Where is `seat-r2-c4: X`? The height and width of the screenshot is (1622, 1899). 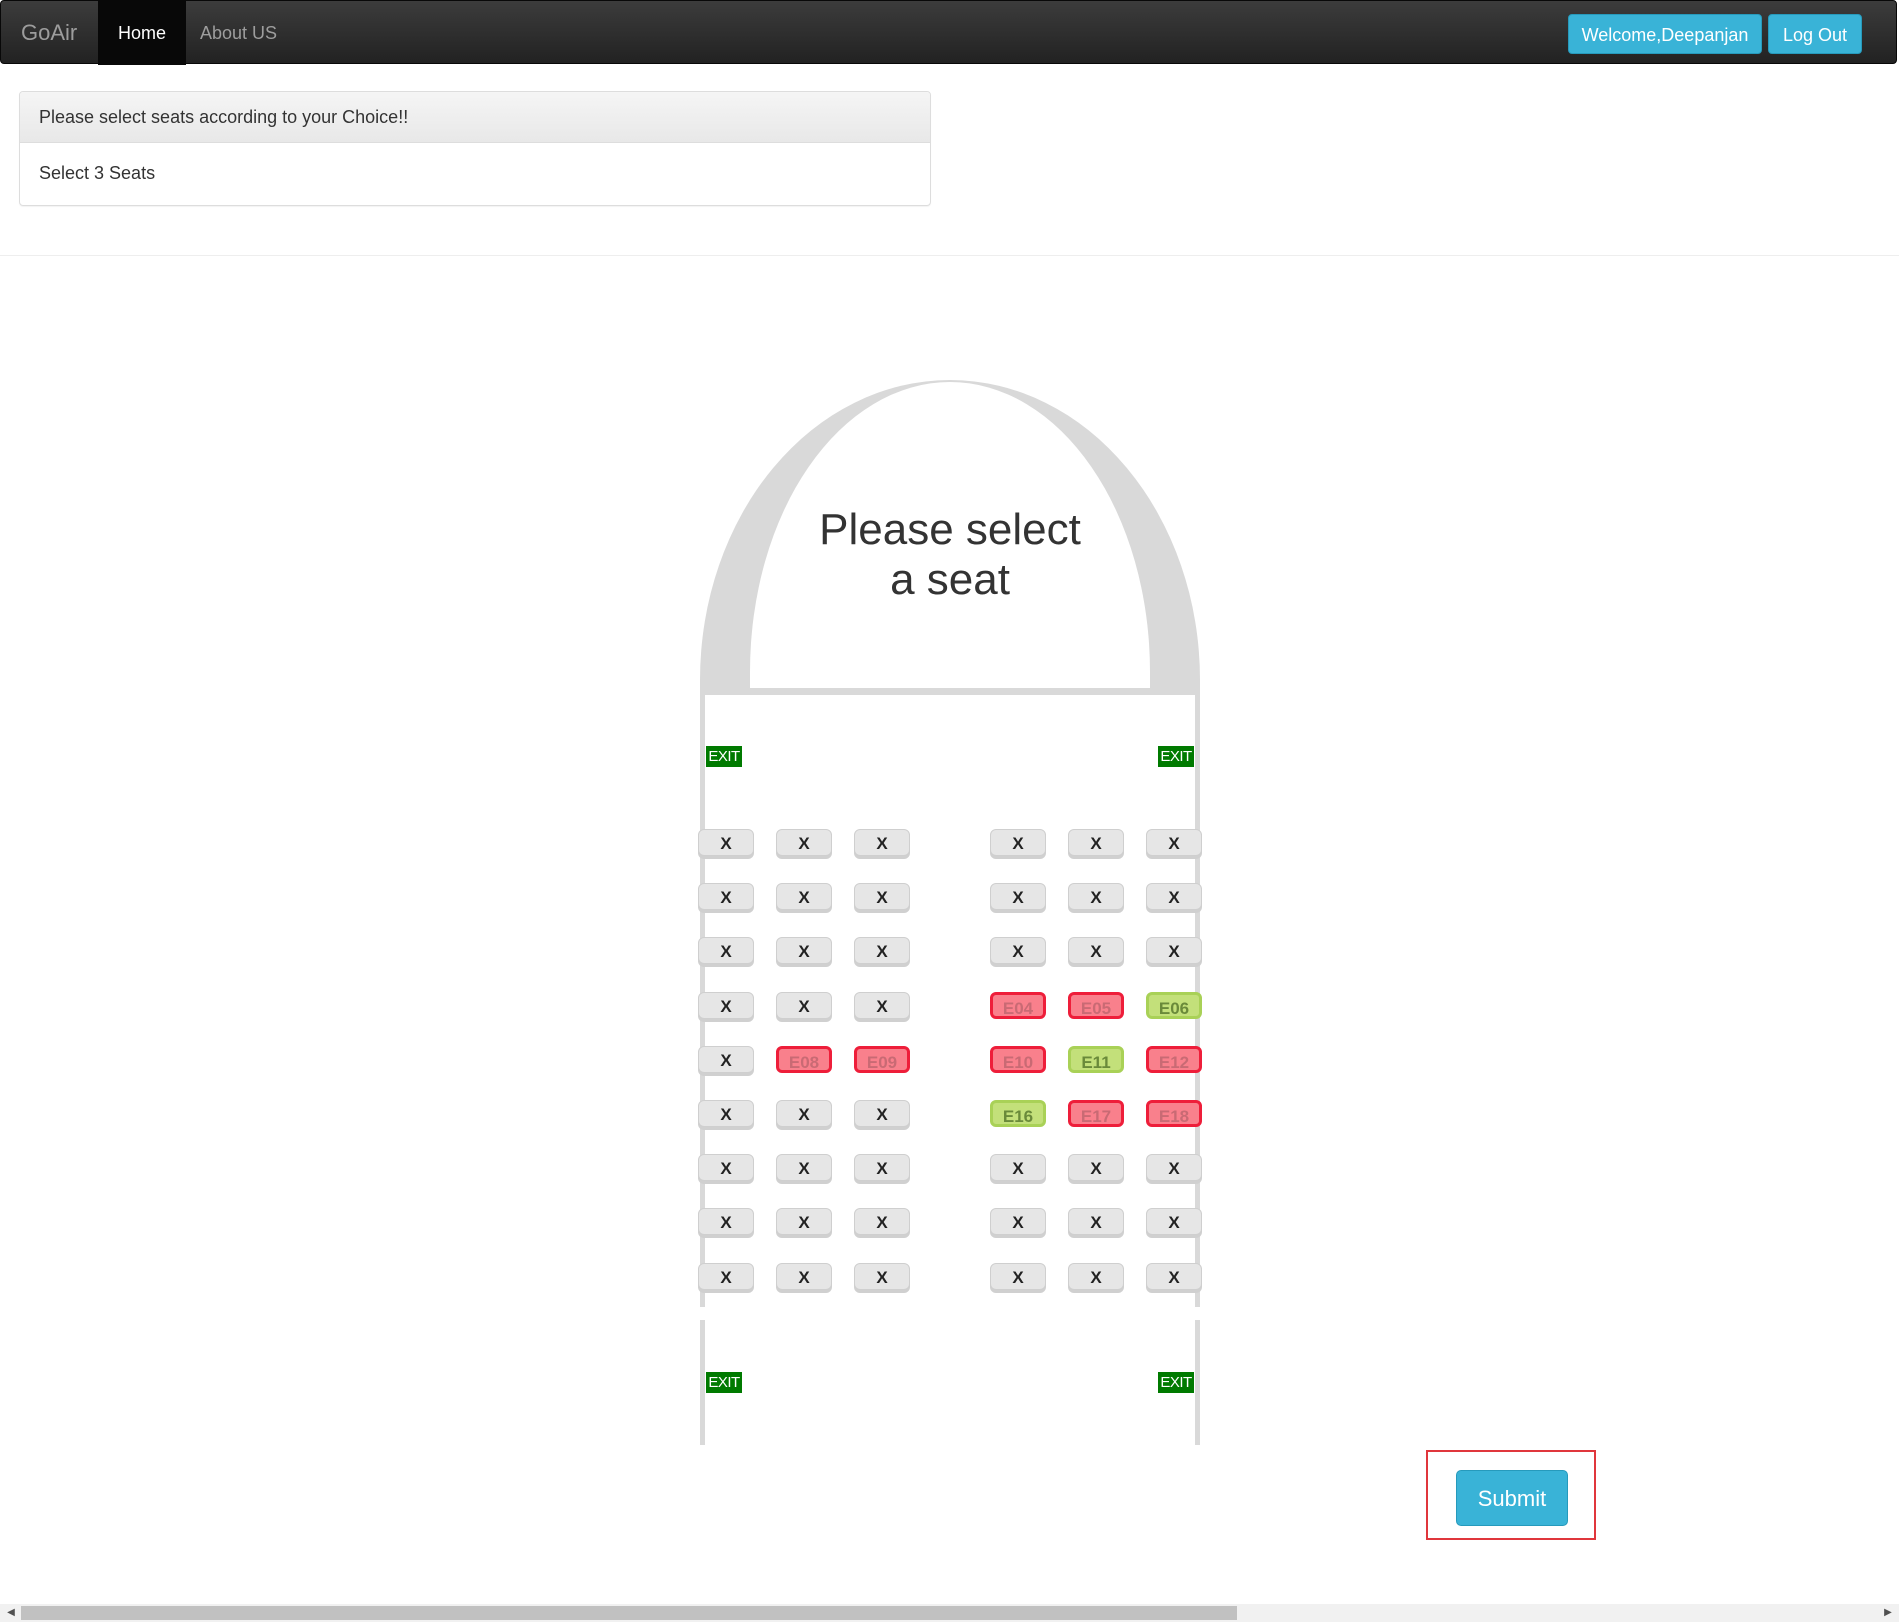
seat-r2-c4: X is located at coordinates (1018, 896).